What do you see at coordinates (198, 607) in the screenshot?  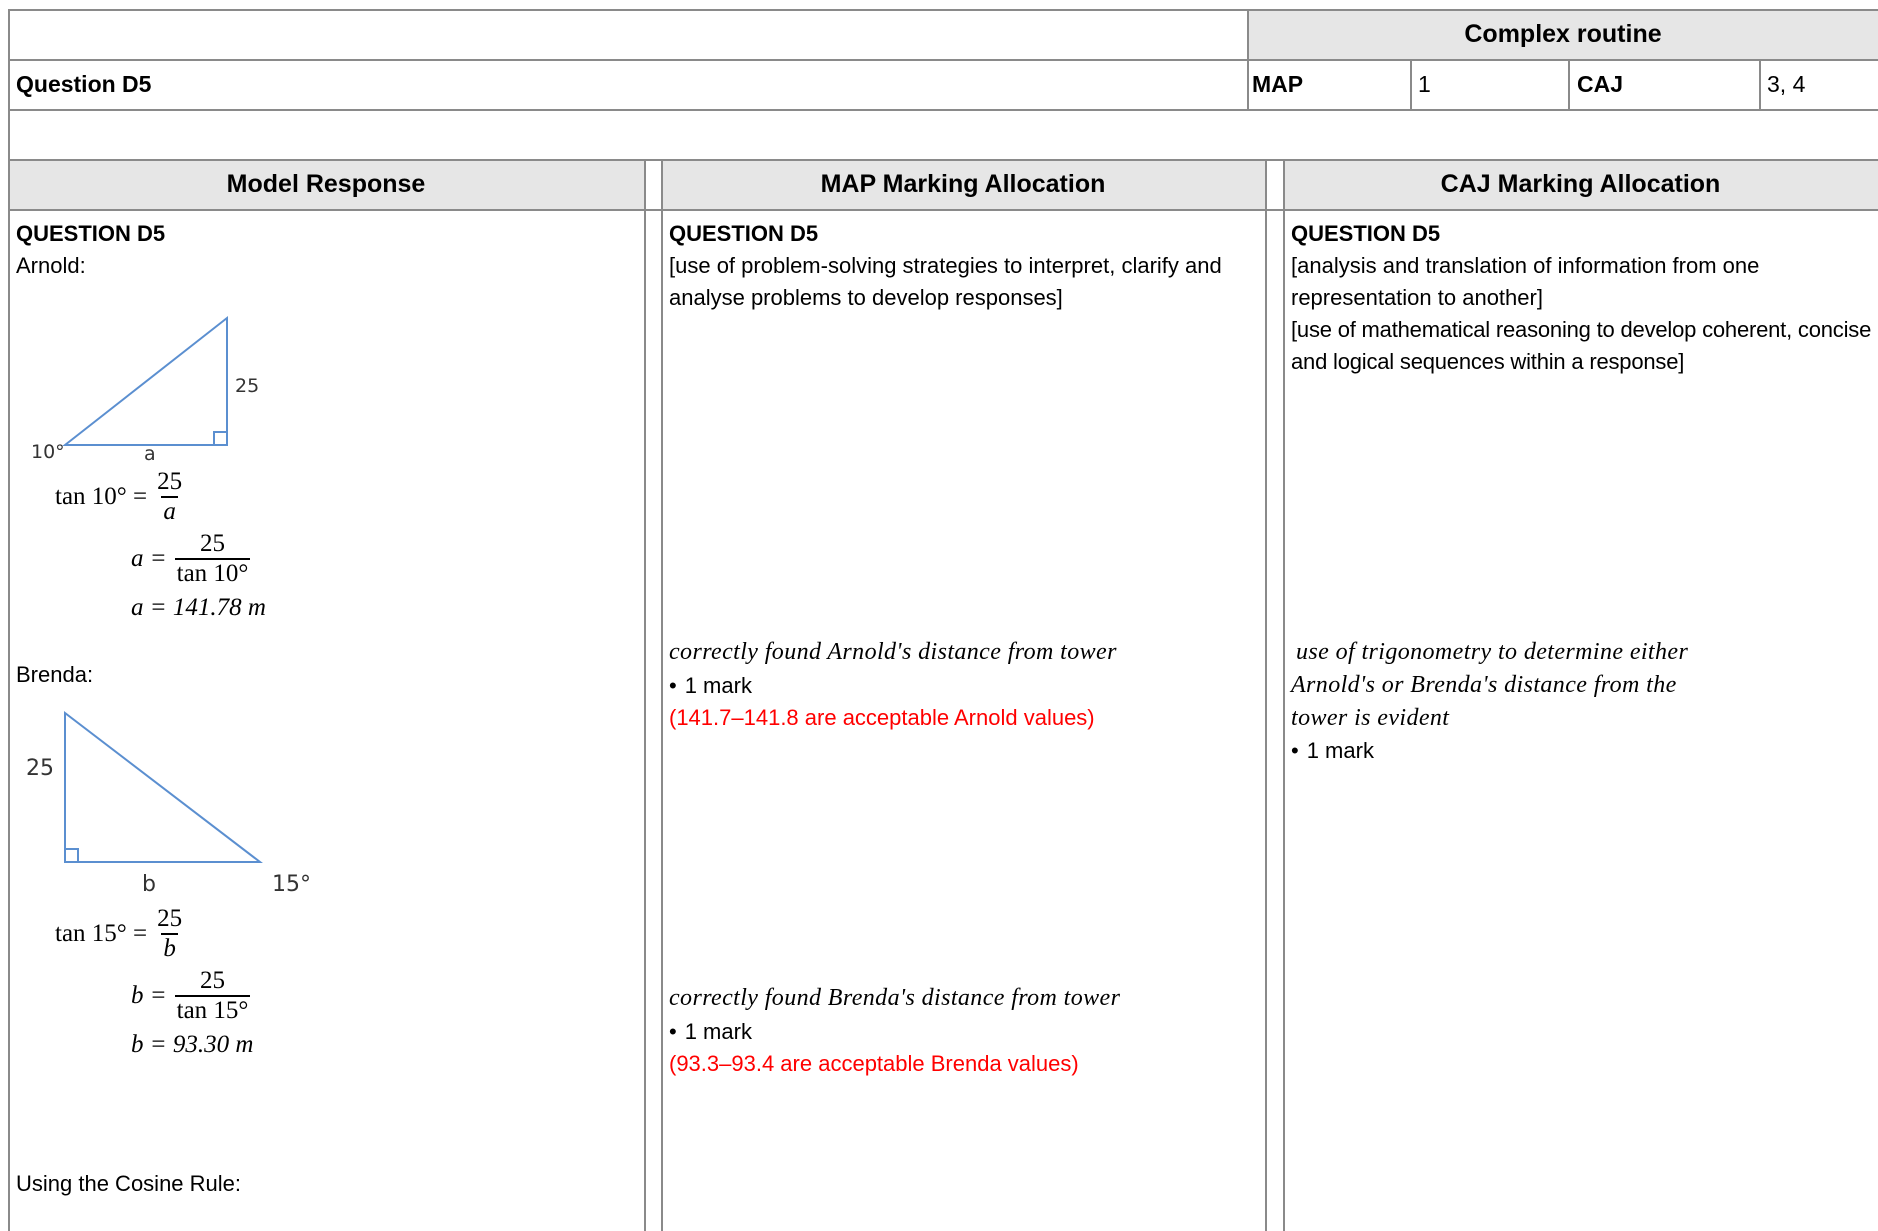 I see `arnold-equation-3: a = 141.78 m` at bounding box center [198, 607].